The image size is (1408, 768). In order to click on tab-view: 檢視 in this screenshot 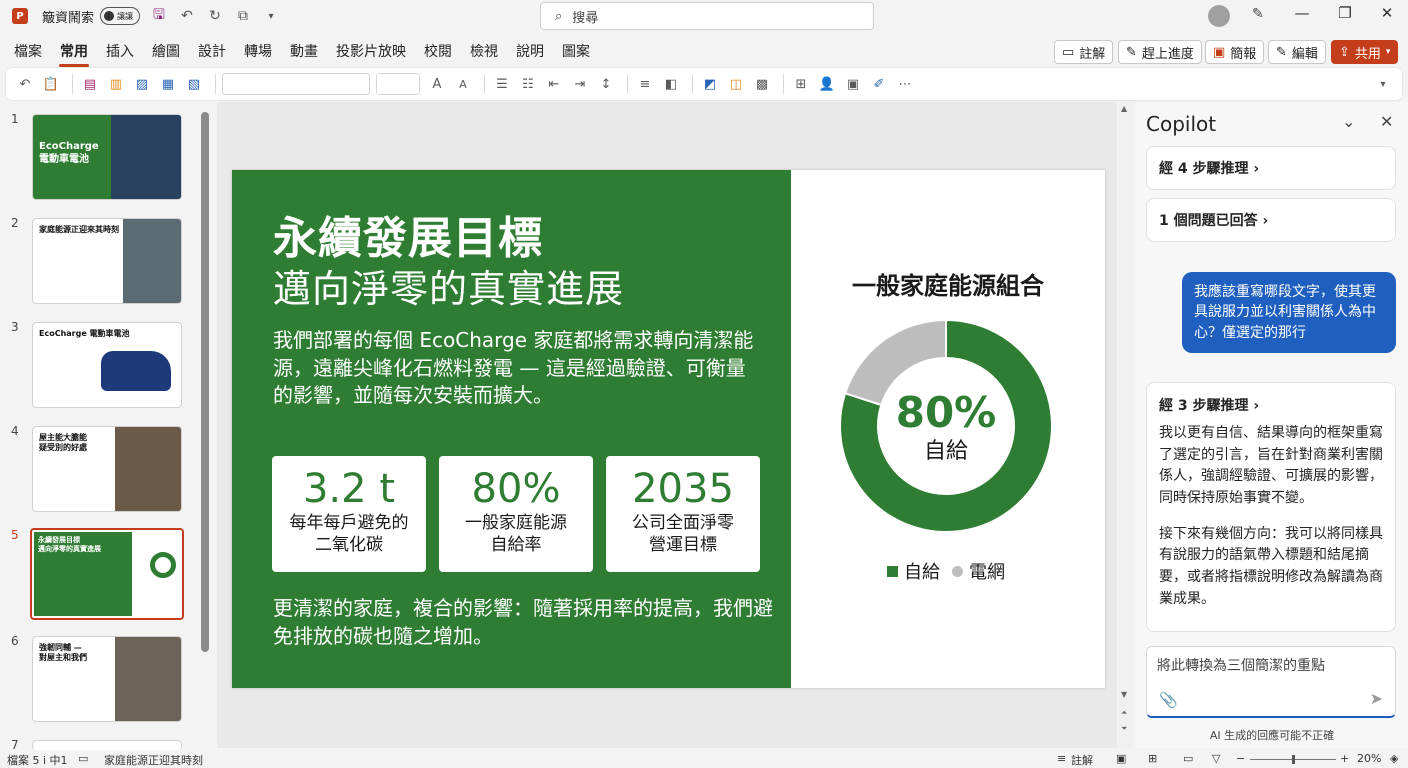, I will do `click(484, 51)`.